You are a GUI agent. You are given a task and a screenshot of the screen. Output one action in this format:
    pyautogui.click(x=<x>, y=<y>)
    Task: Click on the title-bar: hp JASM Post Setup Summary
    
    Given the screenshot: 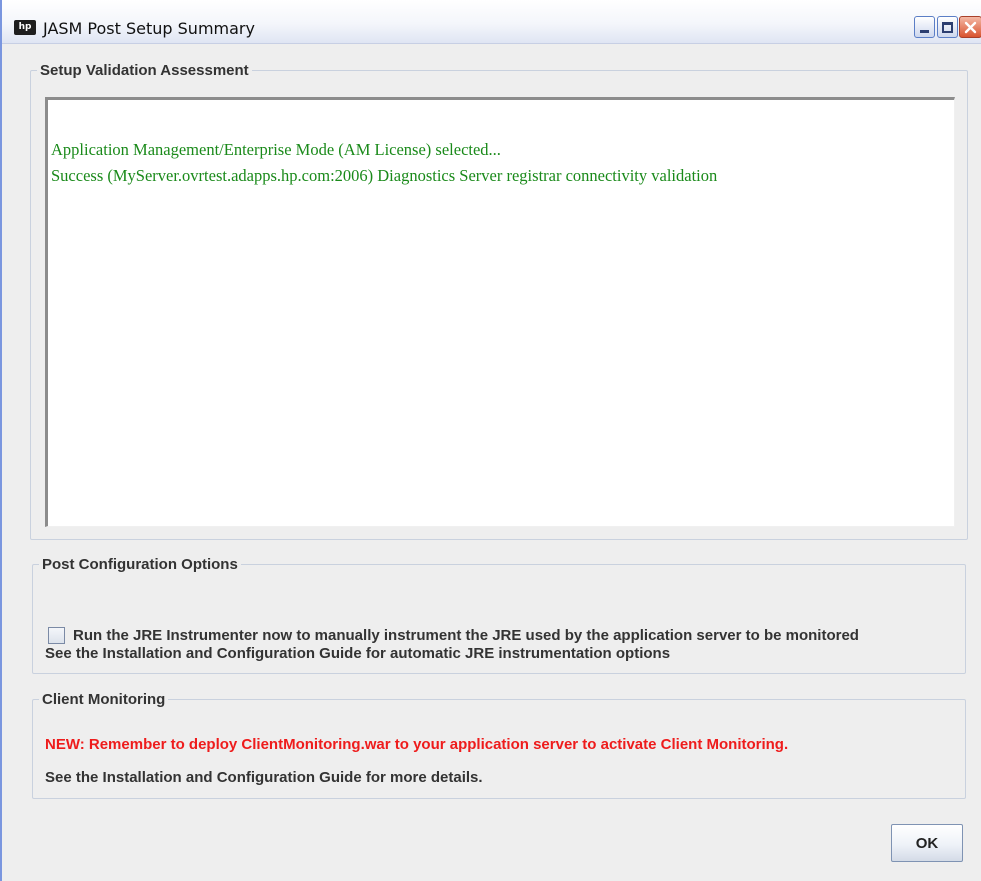 What is the action you would take?
    pyautogui.click(x=491, y=22)
    